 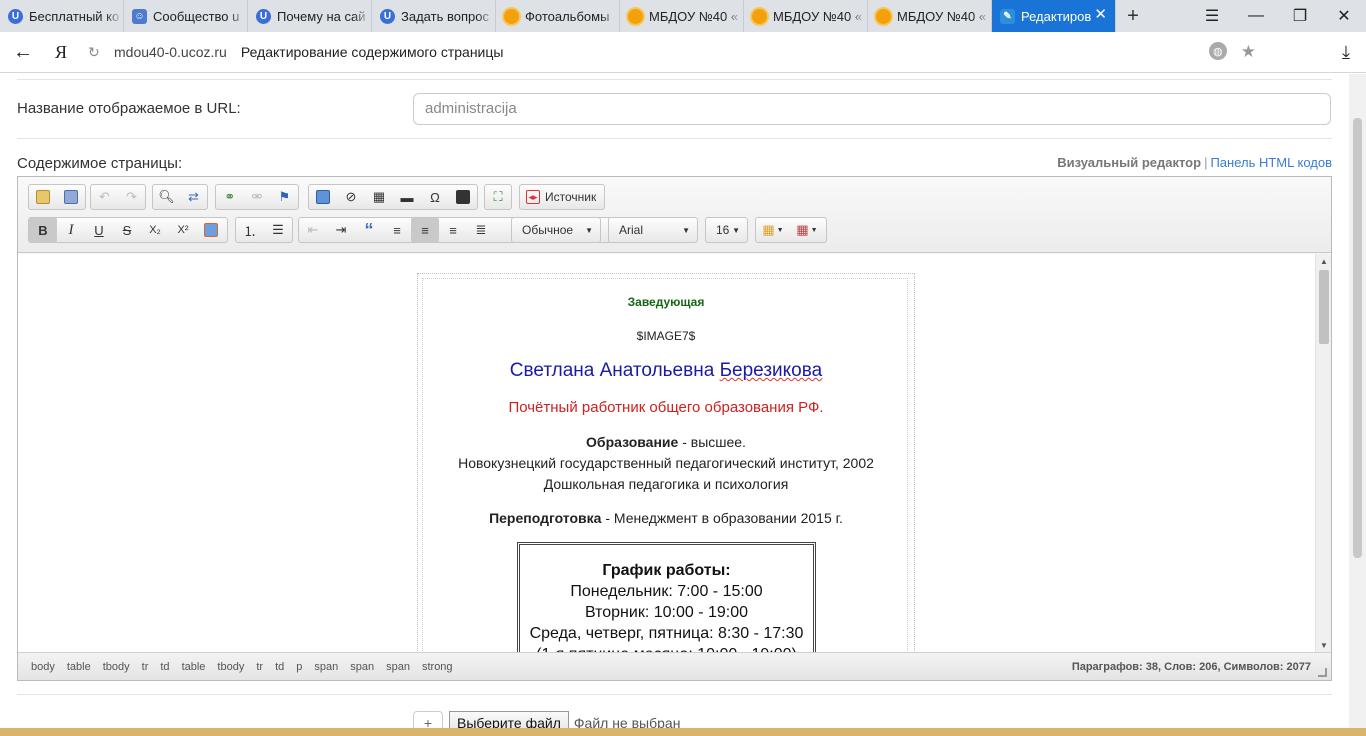 I want to click on scroll-up-icon: ▲, so click(x=1324, y=261).